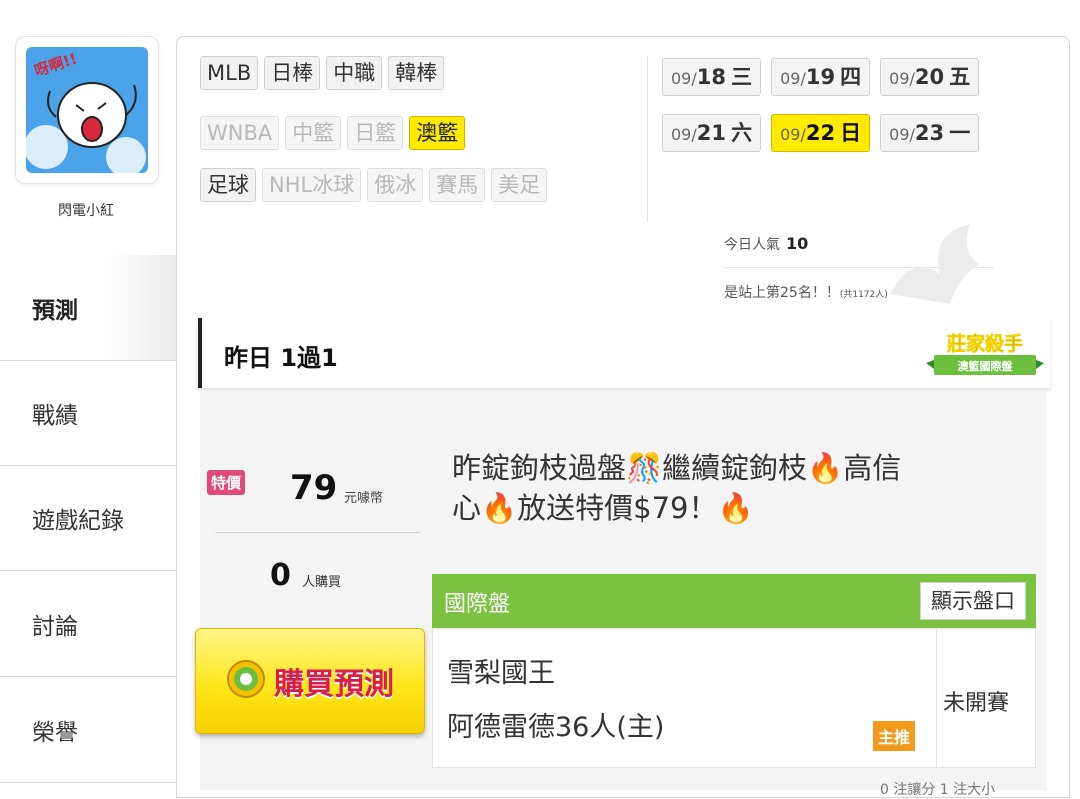 This screenshot has height=799, width=1080. I want to click on league-nfl: 美足, so click(519, 185).